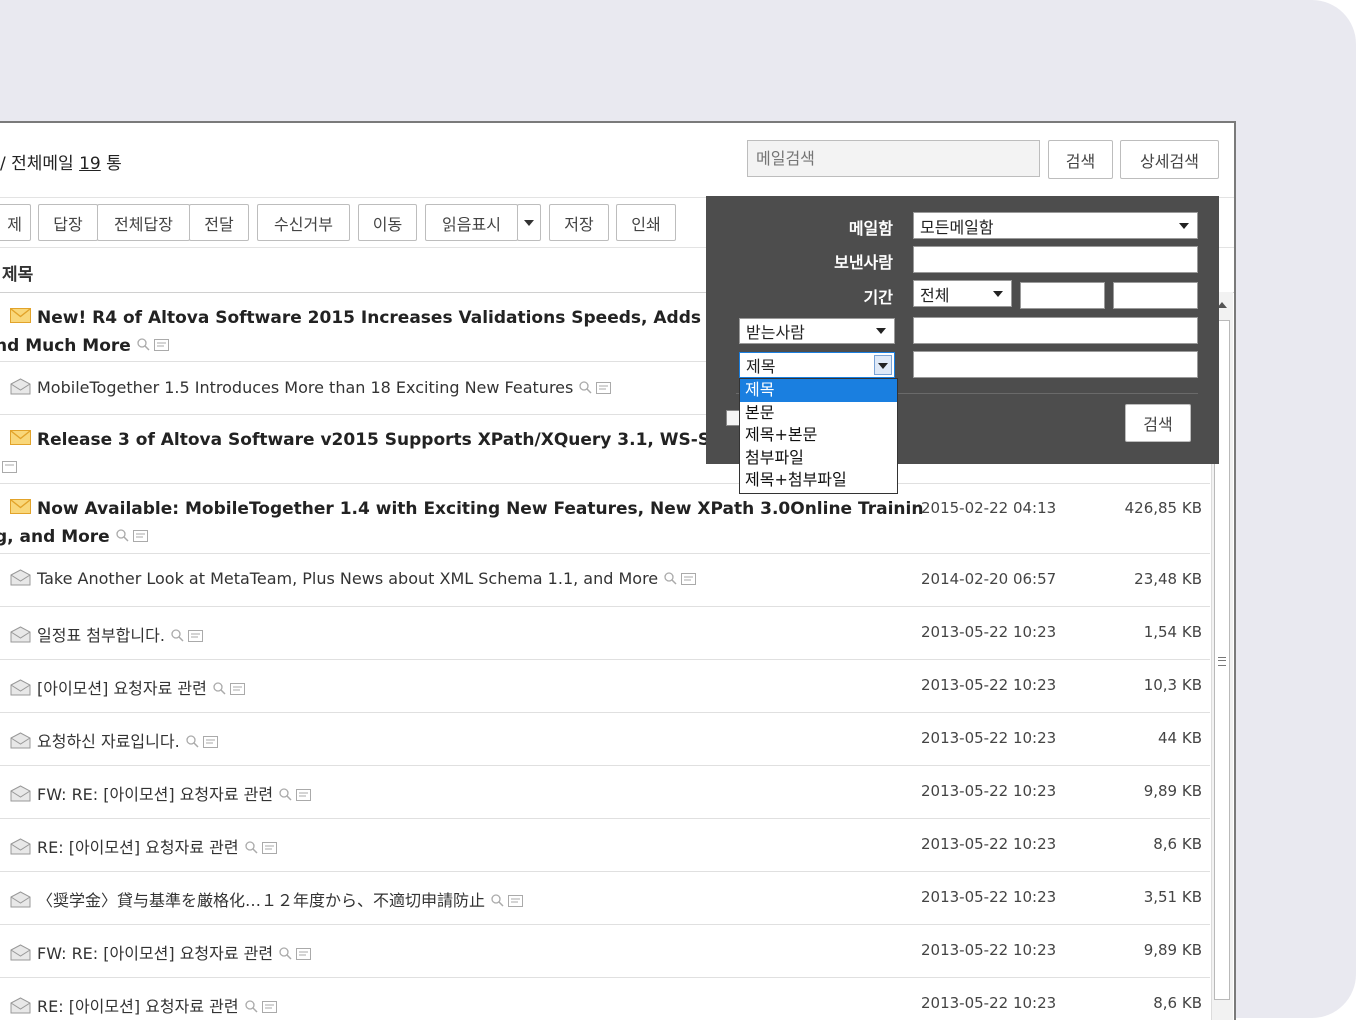 This screenshot has width=1356, height=1020. I want to click on mark-read-button: 읽음표시, so click(471, 222).